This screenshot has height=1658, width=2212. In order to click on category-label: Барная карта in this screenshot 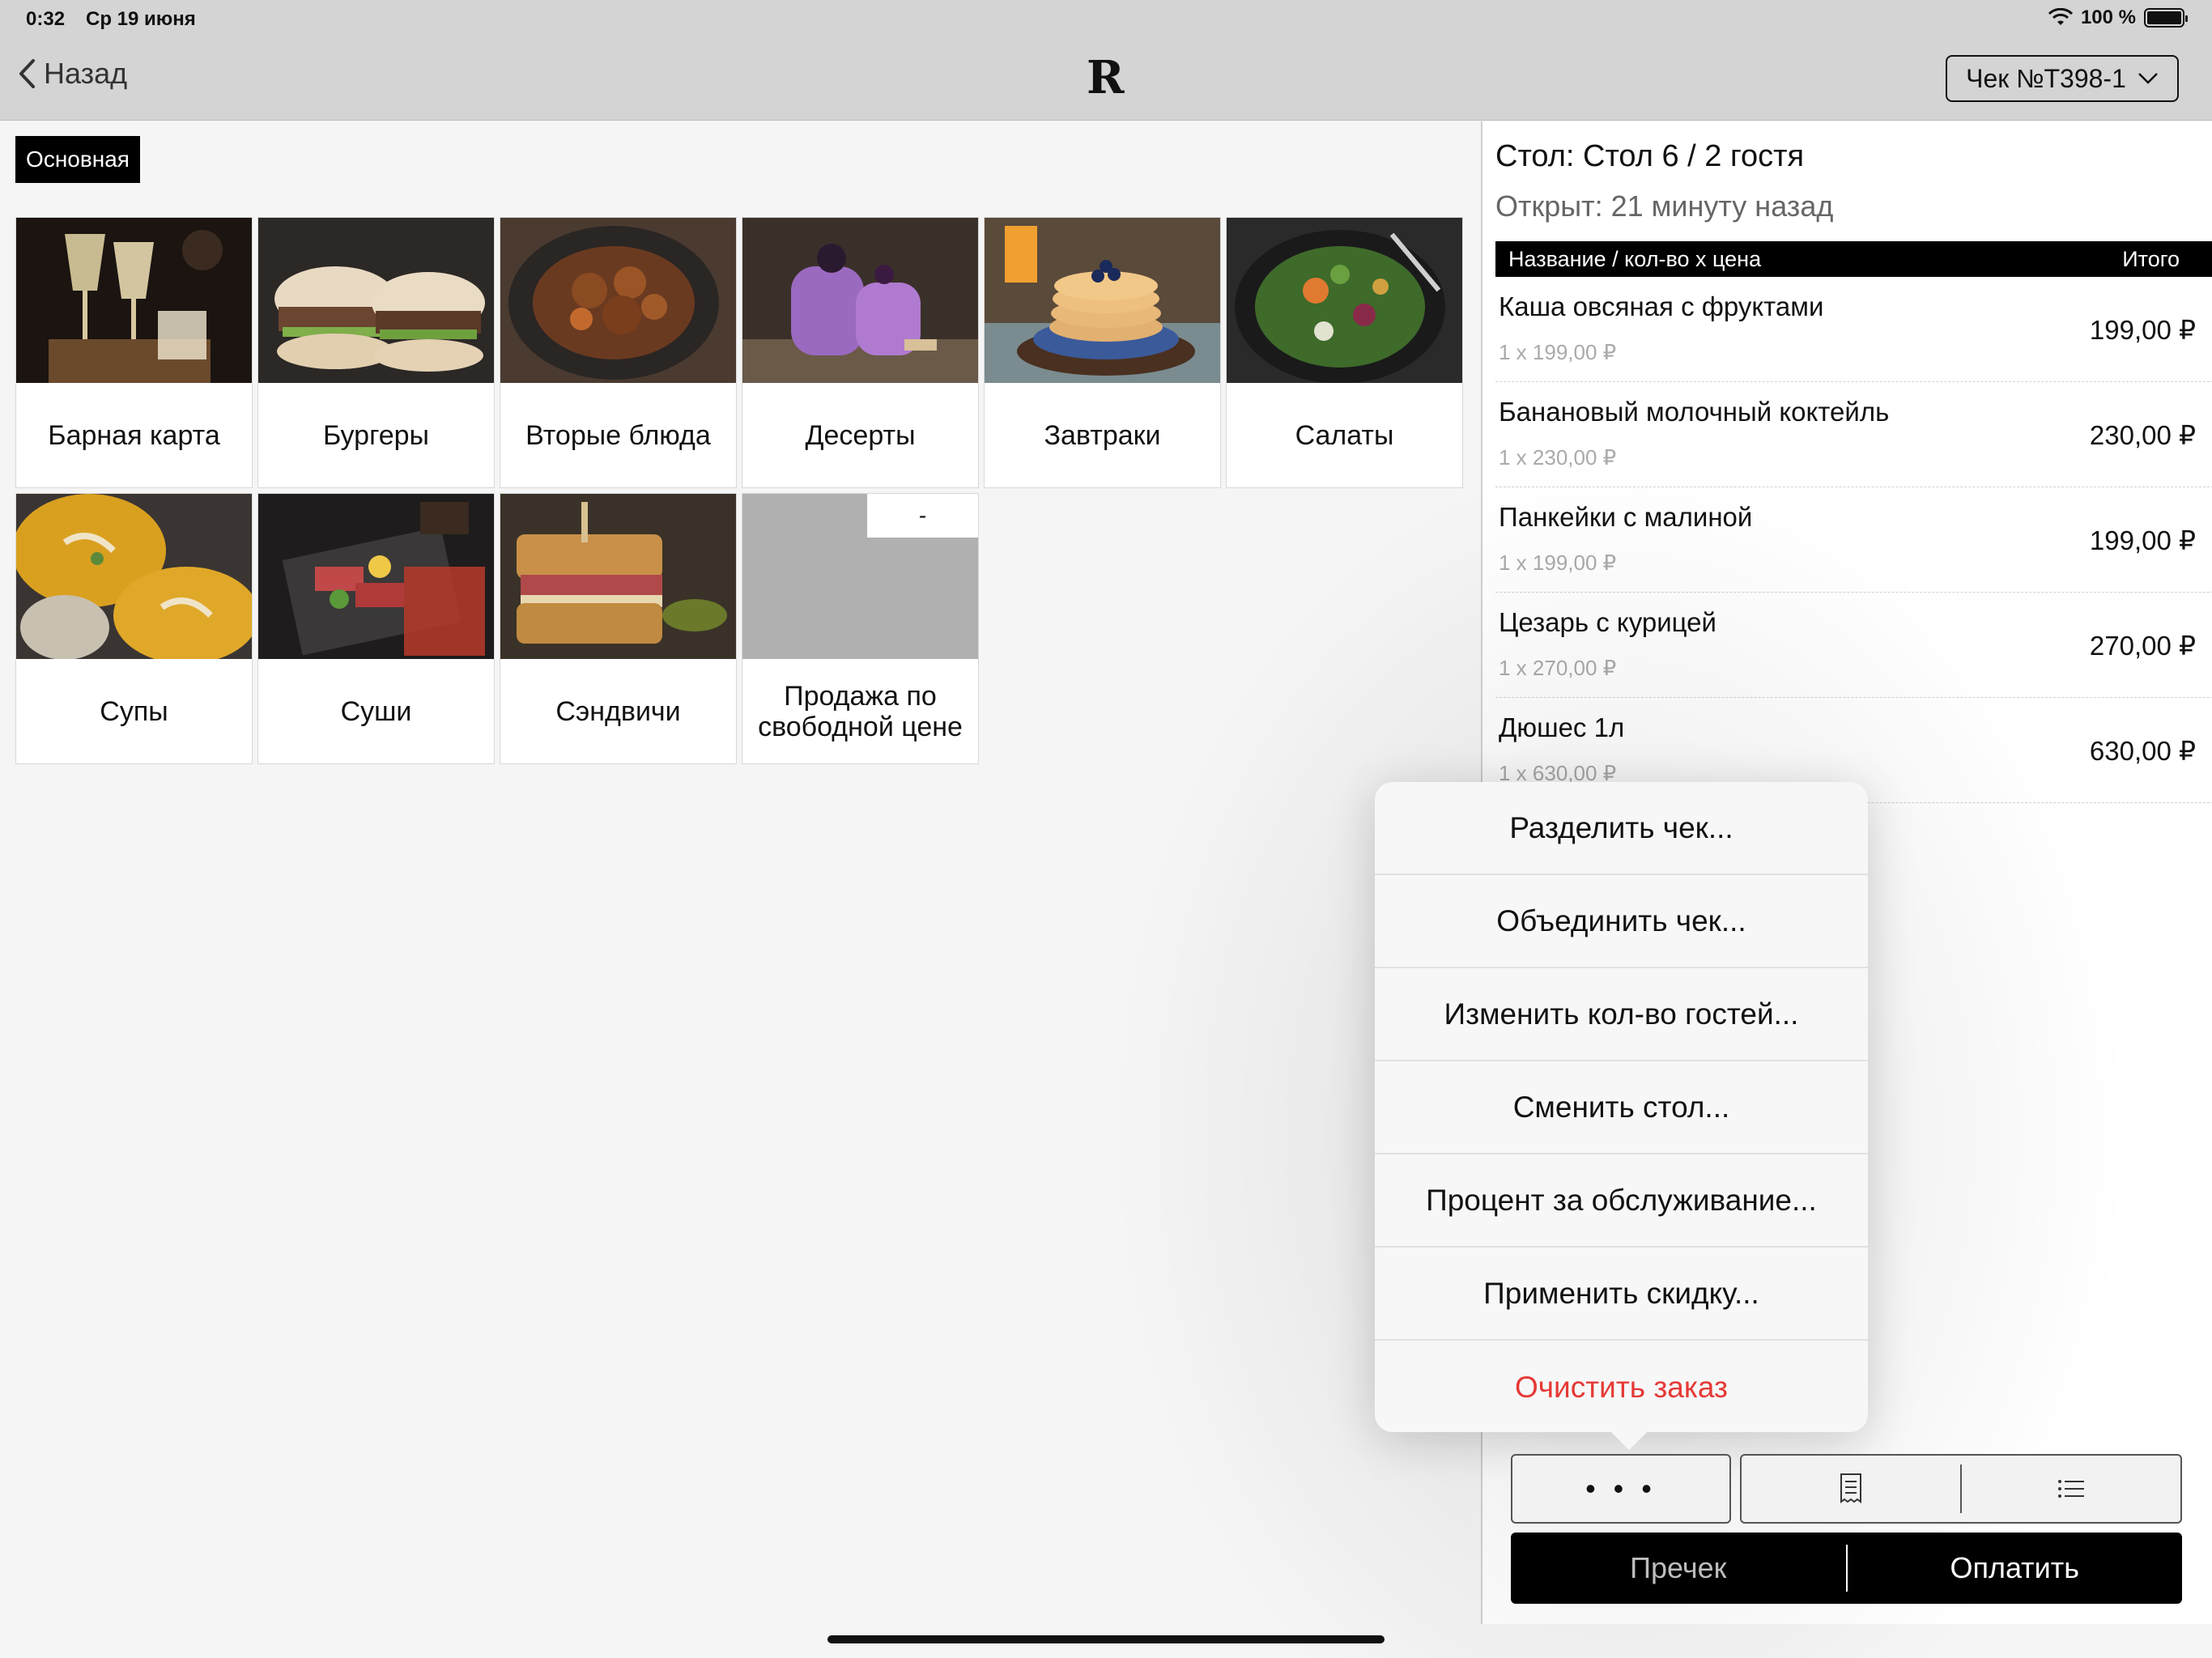, I will do `click(134, 435)`.